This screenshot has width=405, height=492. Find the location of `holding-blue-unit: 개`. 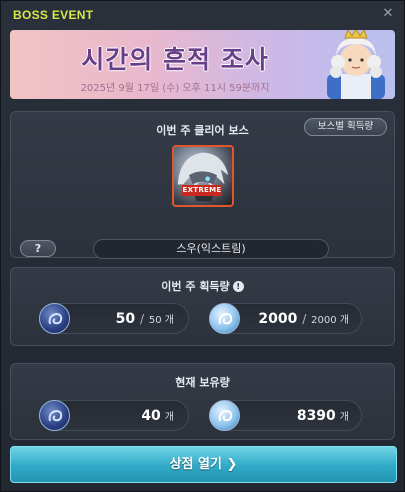

holding-blue-unit: 개 is located at coordinates (169, 417).